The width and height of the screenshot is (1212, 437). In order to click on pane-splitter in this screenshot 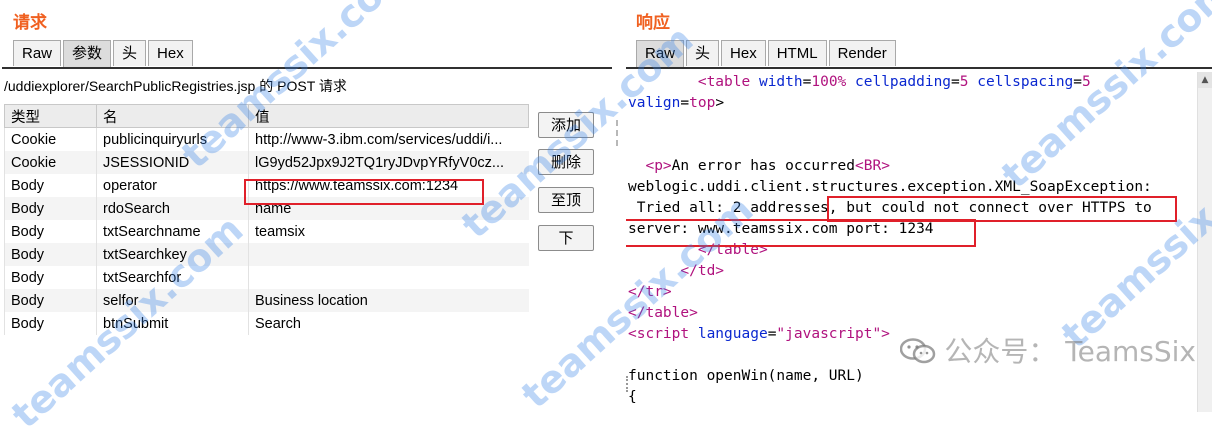, I will do `click(619, 206)`.